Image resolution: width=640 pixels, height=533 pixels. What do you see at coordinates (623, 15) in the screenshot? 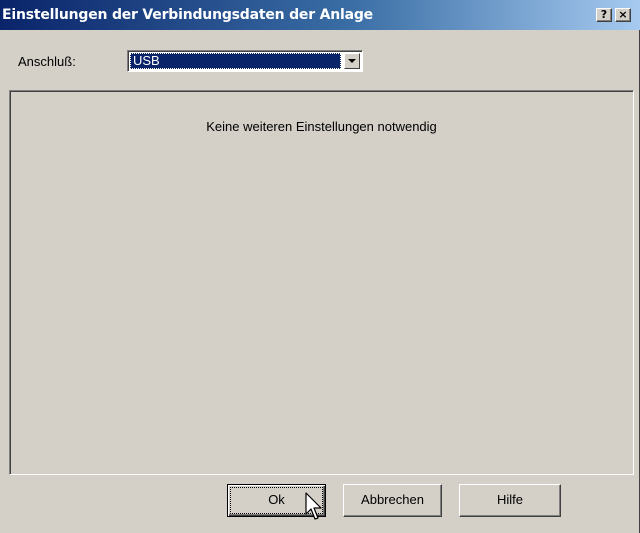
I see `close-title-button: ×` at bounding box center [623, 15].